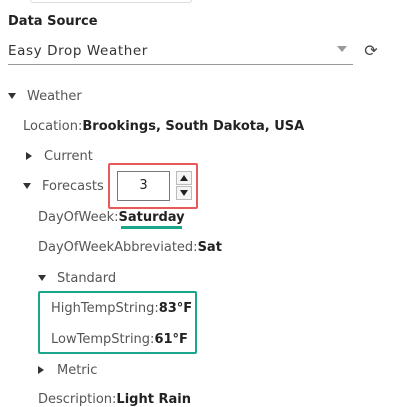 This screenshot has height=407, width=400. What do you see at coordinates (193, 126) in the screenshot?
I see `location-value: Brookings, South Dakota, USA` at bounding box center [193, 126].